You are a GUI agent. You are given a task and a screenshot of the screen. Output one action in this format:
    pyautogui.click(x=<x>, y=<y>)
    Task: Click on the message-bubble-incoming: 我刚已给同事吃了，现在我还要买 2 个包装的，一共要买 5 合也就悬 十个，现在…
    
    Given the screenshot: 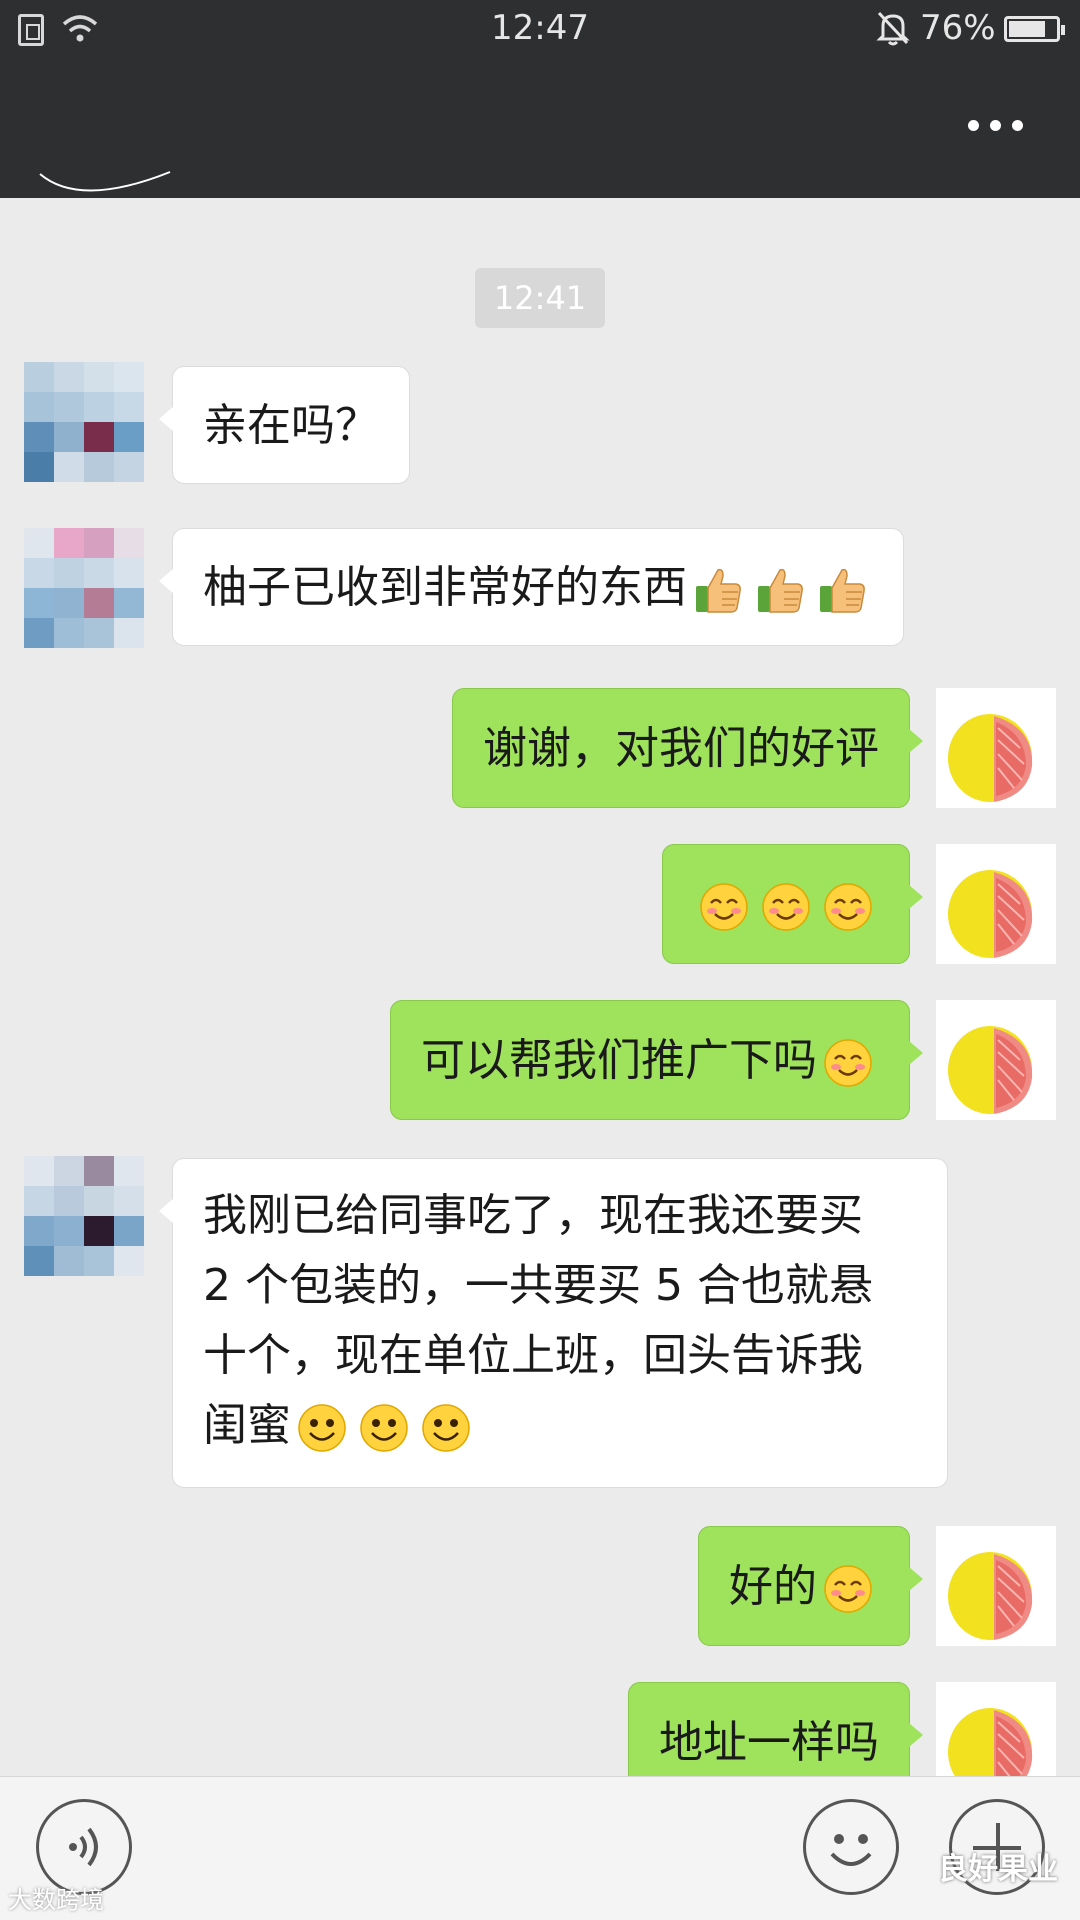 What is the action you would take?
    pyautogui.click(x=553, y=1323)
    